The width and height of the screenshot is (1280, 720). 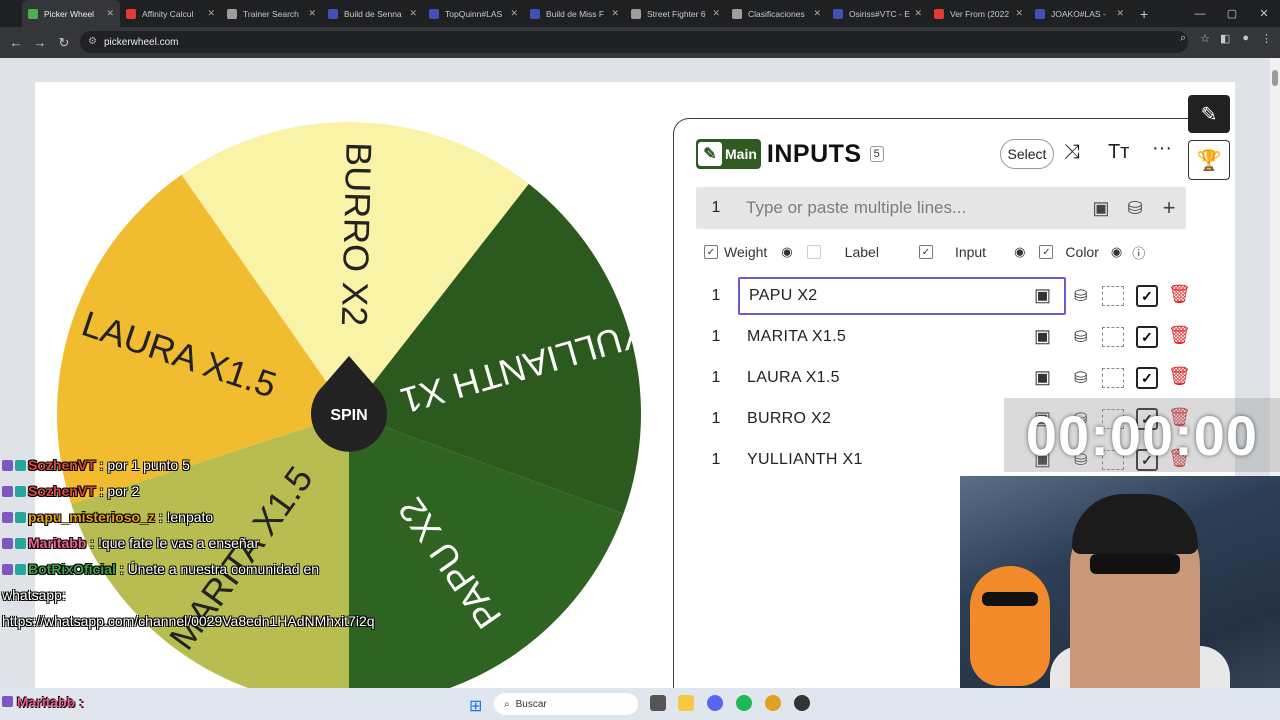 What do you see at coordinates (1019, 252) in the screenshot?
I see `input-info-icon: ◉` at bounding box center [1019, 252].